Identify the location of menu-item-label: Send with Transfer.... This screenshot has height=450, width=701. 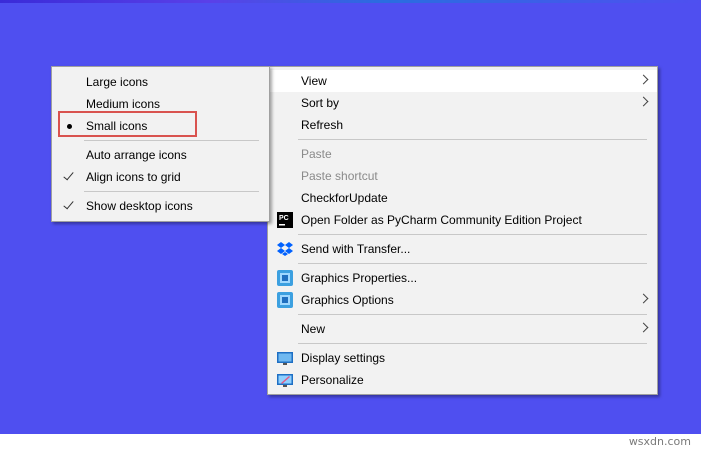
(356, 249).